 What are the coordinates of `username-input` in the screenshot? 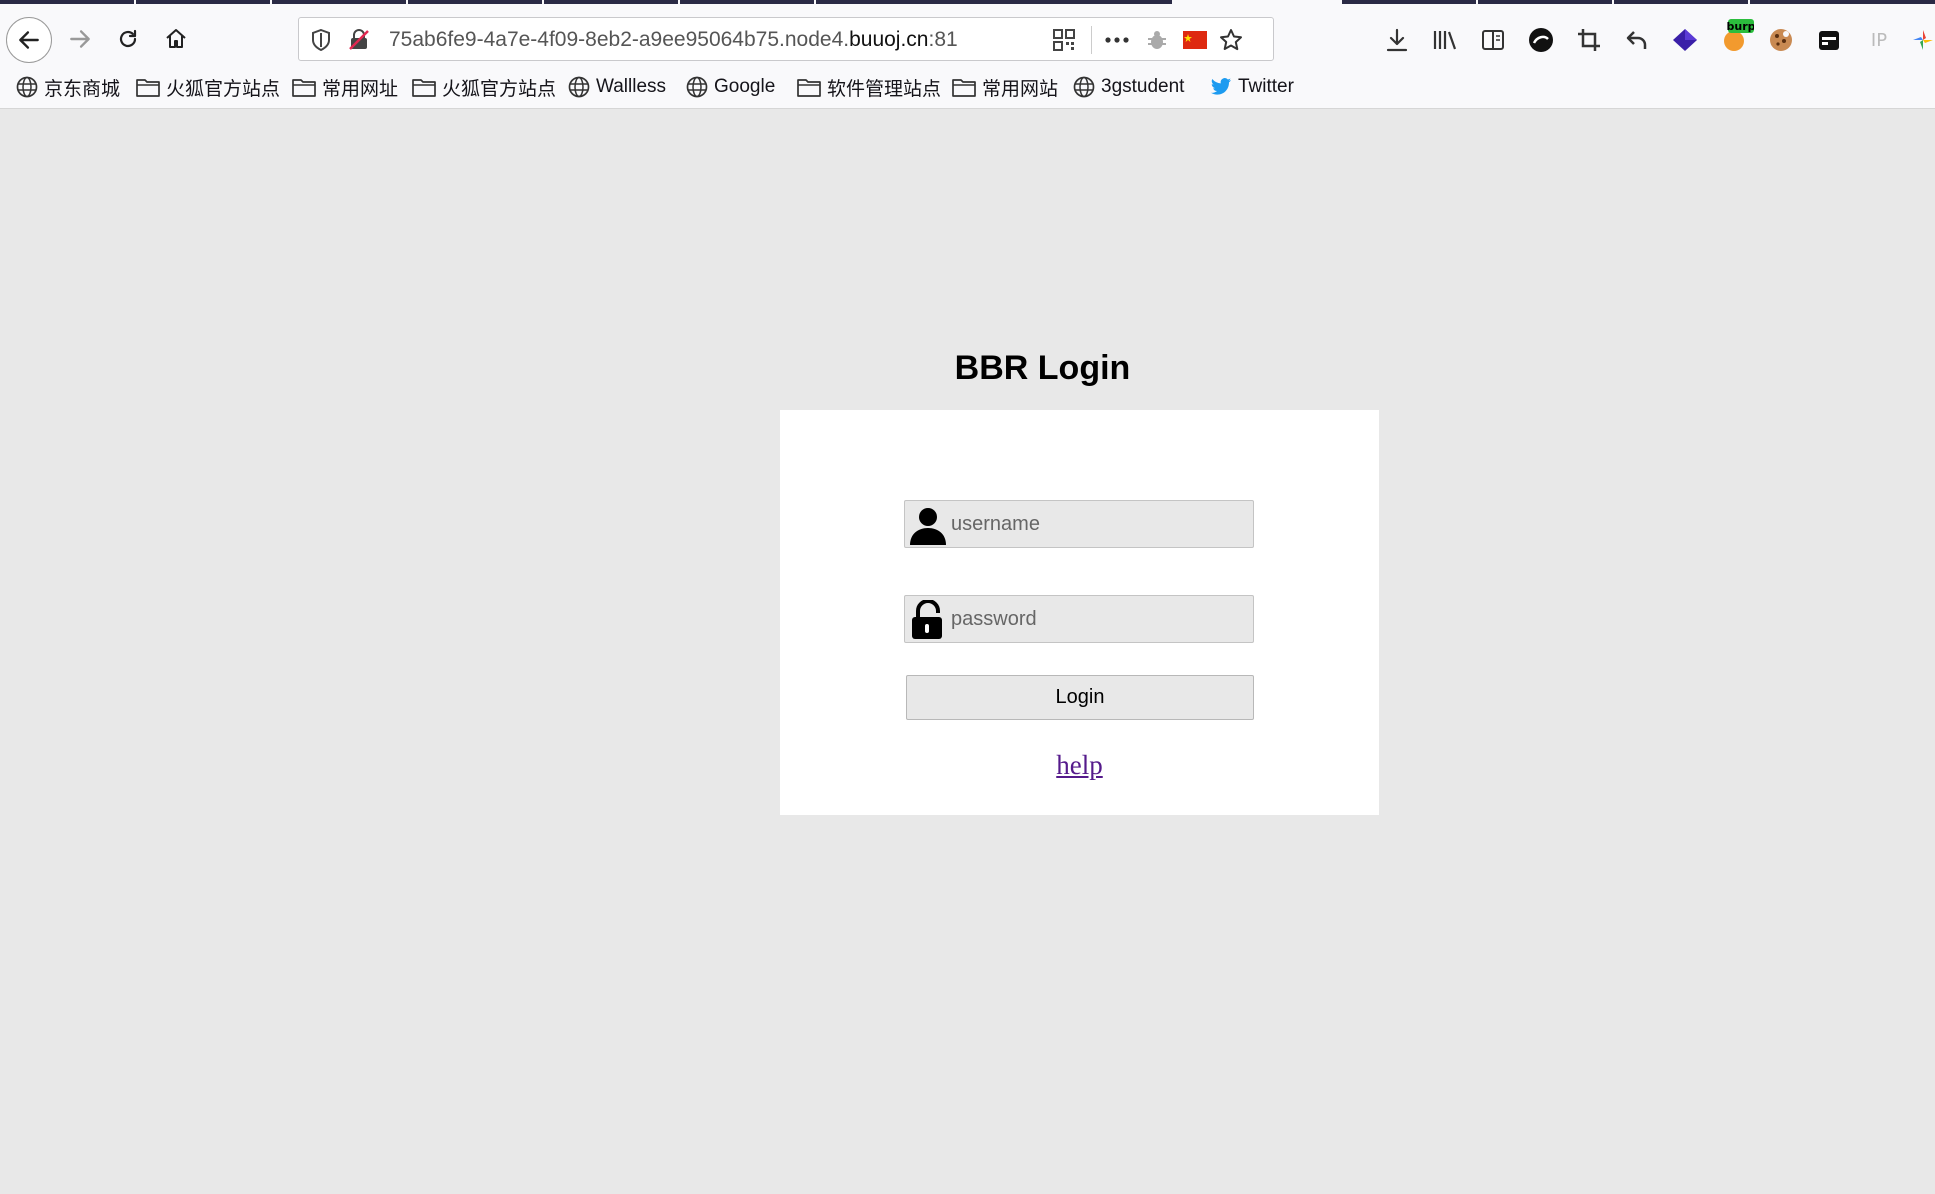 It's located at (1099, 524).